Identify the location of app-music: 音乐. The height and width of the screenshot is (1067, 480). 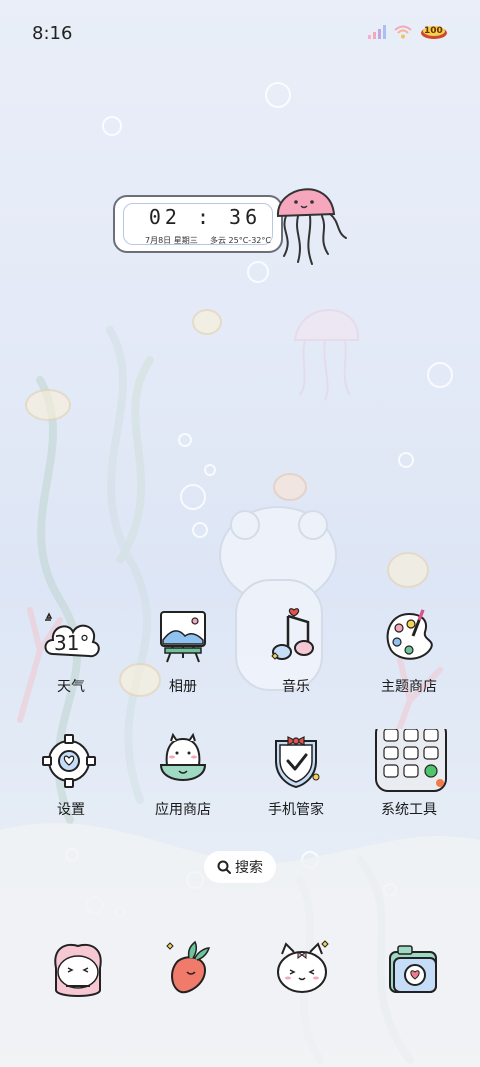
(296, 651).